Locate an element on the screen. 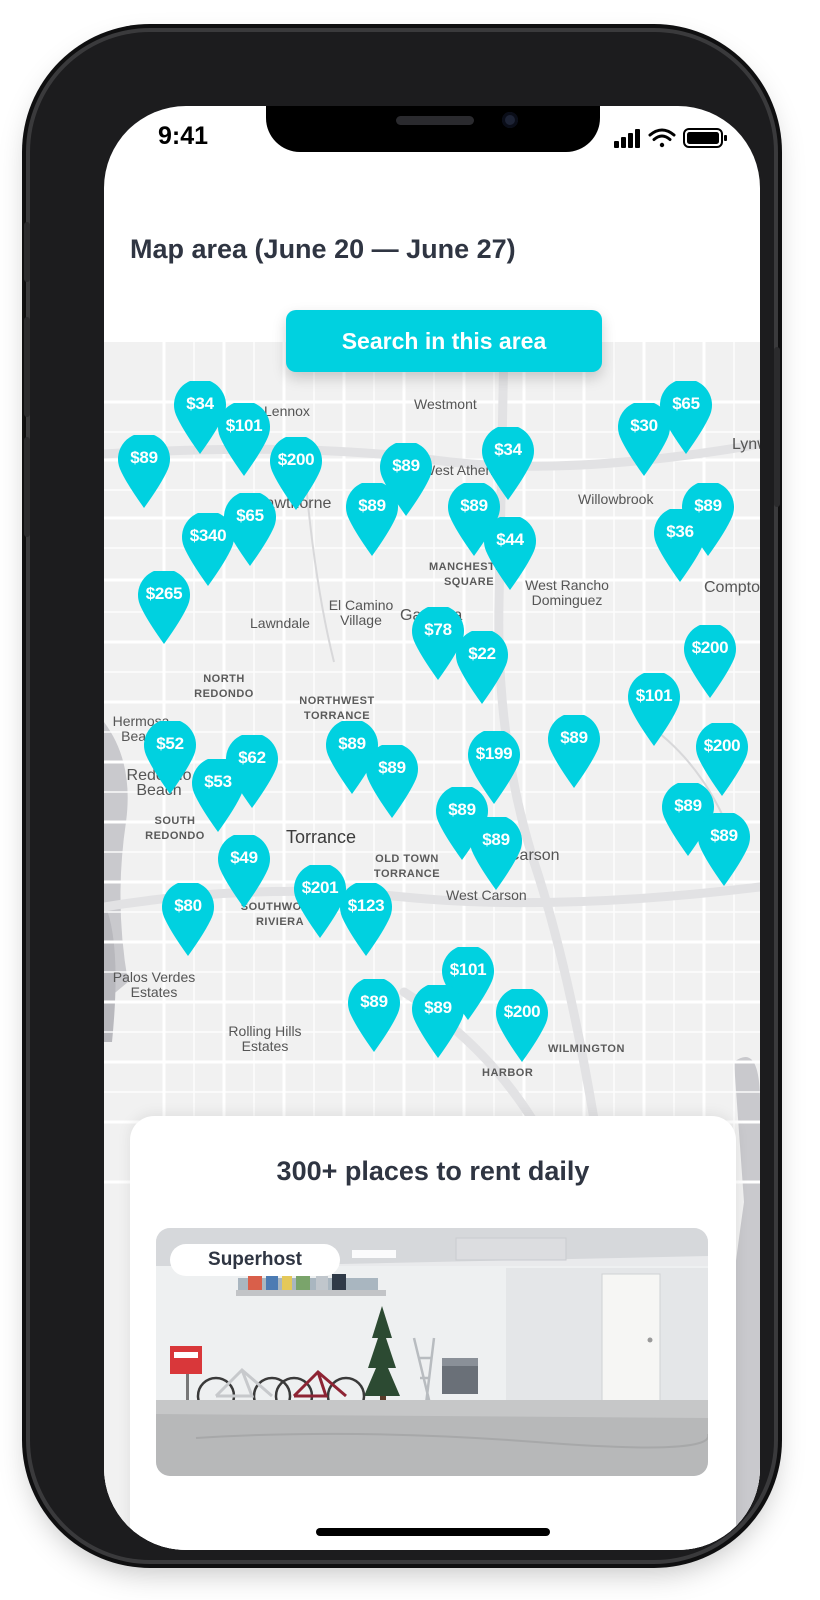  notch is located at coordinates (433, 129).